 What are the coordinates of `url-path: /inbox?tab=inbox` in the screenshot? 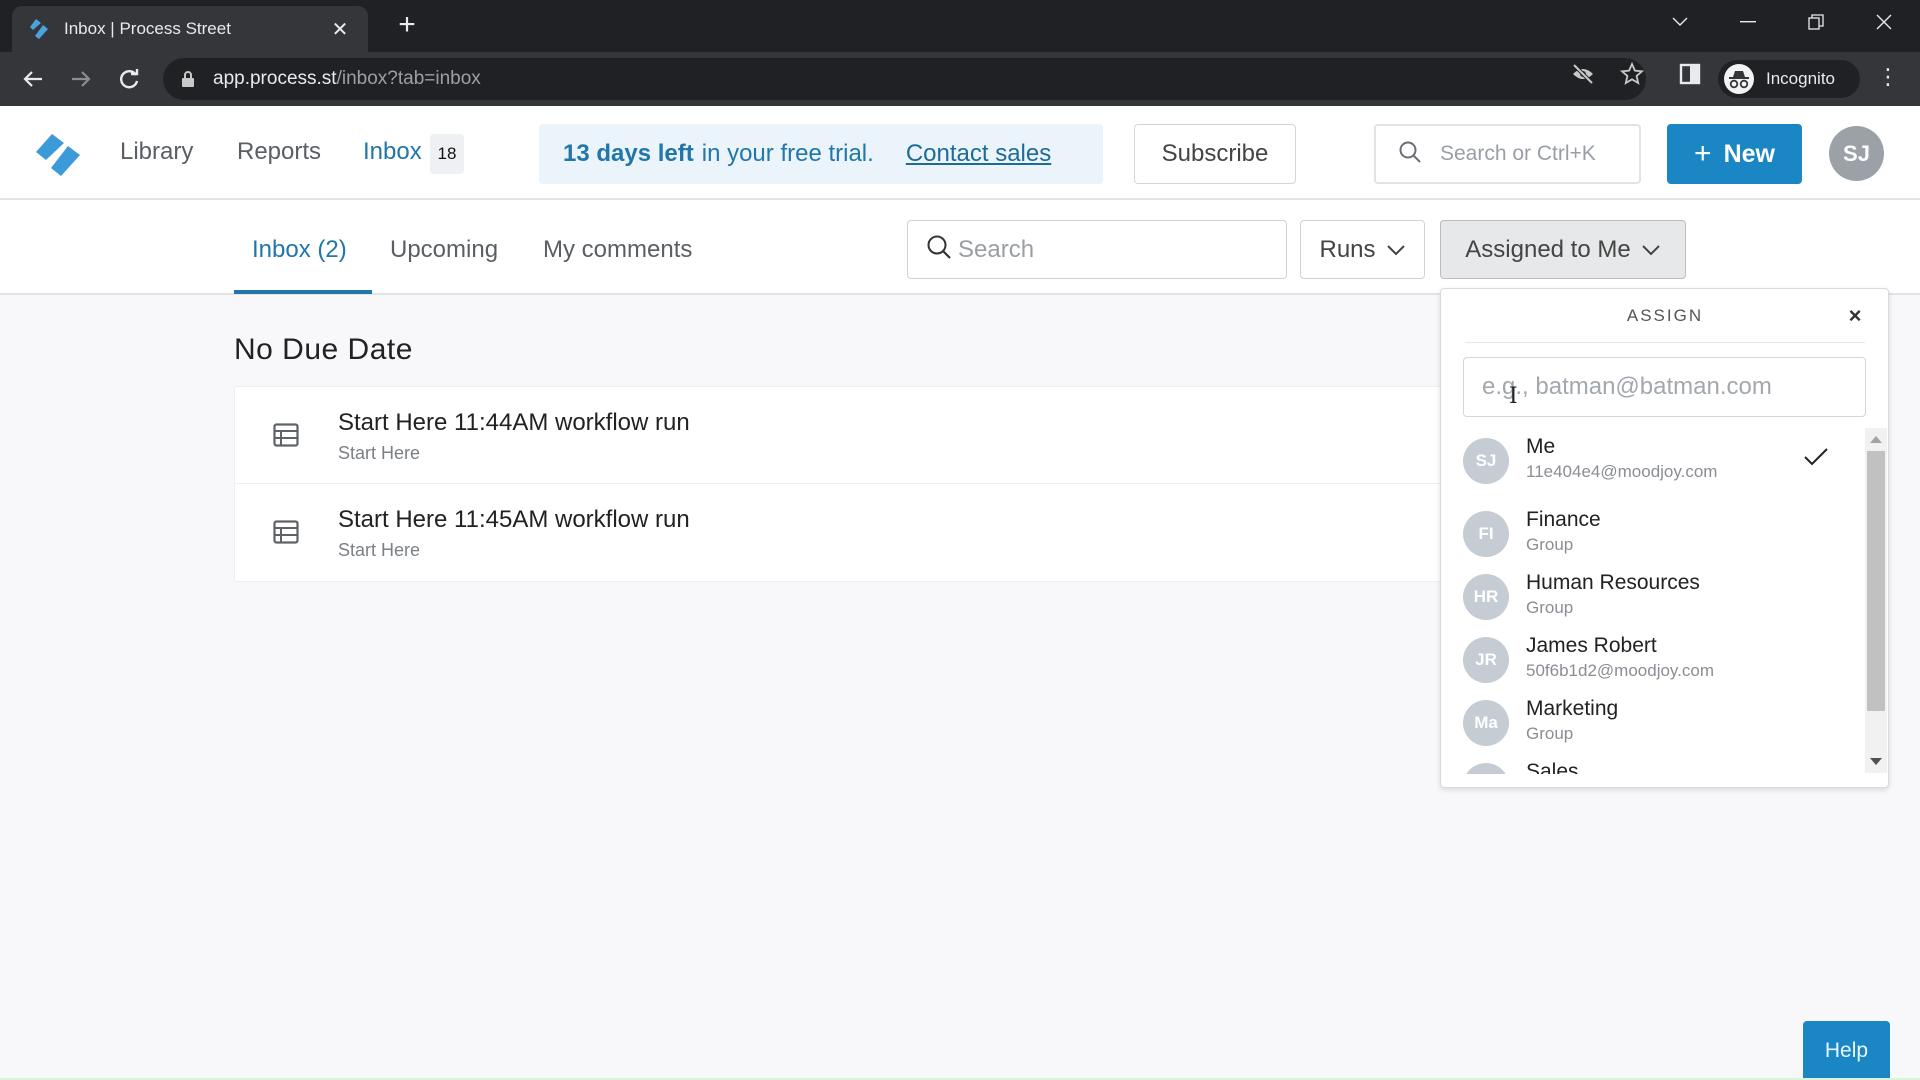 It's located at (408, 78).